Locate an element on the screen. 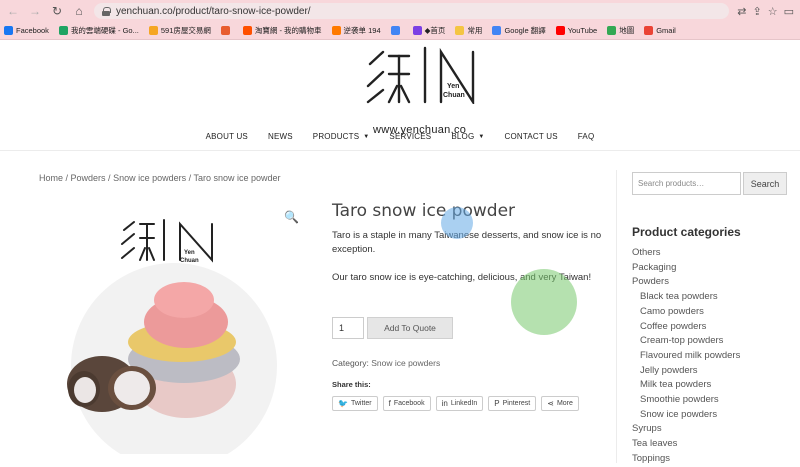 Image resolution: width=800 pixels, height=467 pixels. share-twitter-button: 🐦 Twitter is located at coordinates (355, 403).